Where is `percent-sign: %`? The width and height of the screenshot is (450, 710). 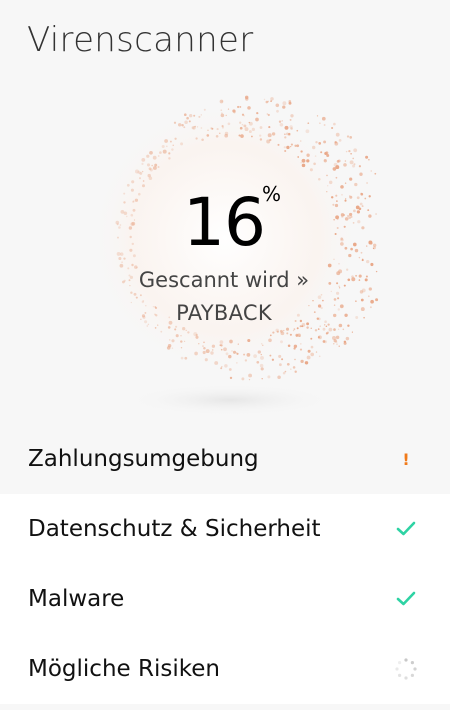 percent-sign: % is located at coordinates (272, 194).